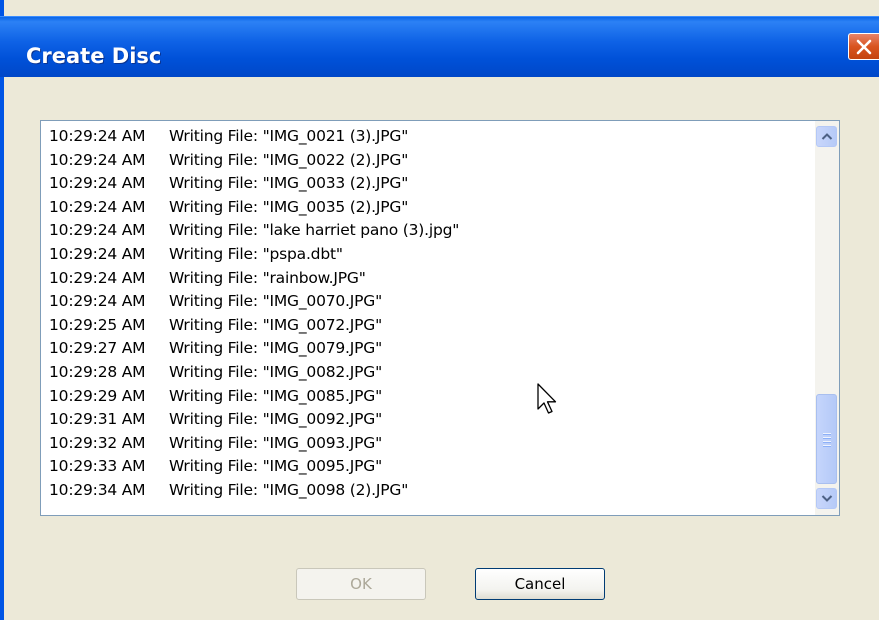 Image resolution: width=879 pixels, height=620 pixels. I want to click on log-entry: 10:29:32 AM Writing File: "IMG_0093.JPG", so click(254, 444).